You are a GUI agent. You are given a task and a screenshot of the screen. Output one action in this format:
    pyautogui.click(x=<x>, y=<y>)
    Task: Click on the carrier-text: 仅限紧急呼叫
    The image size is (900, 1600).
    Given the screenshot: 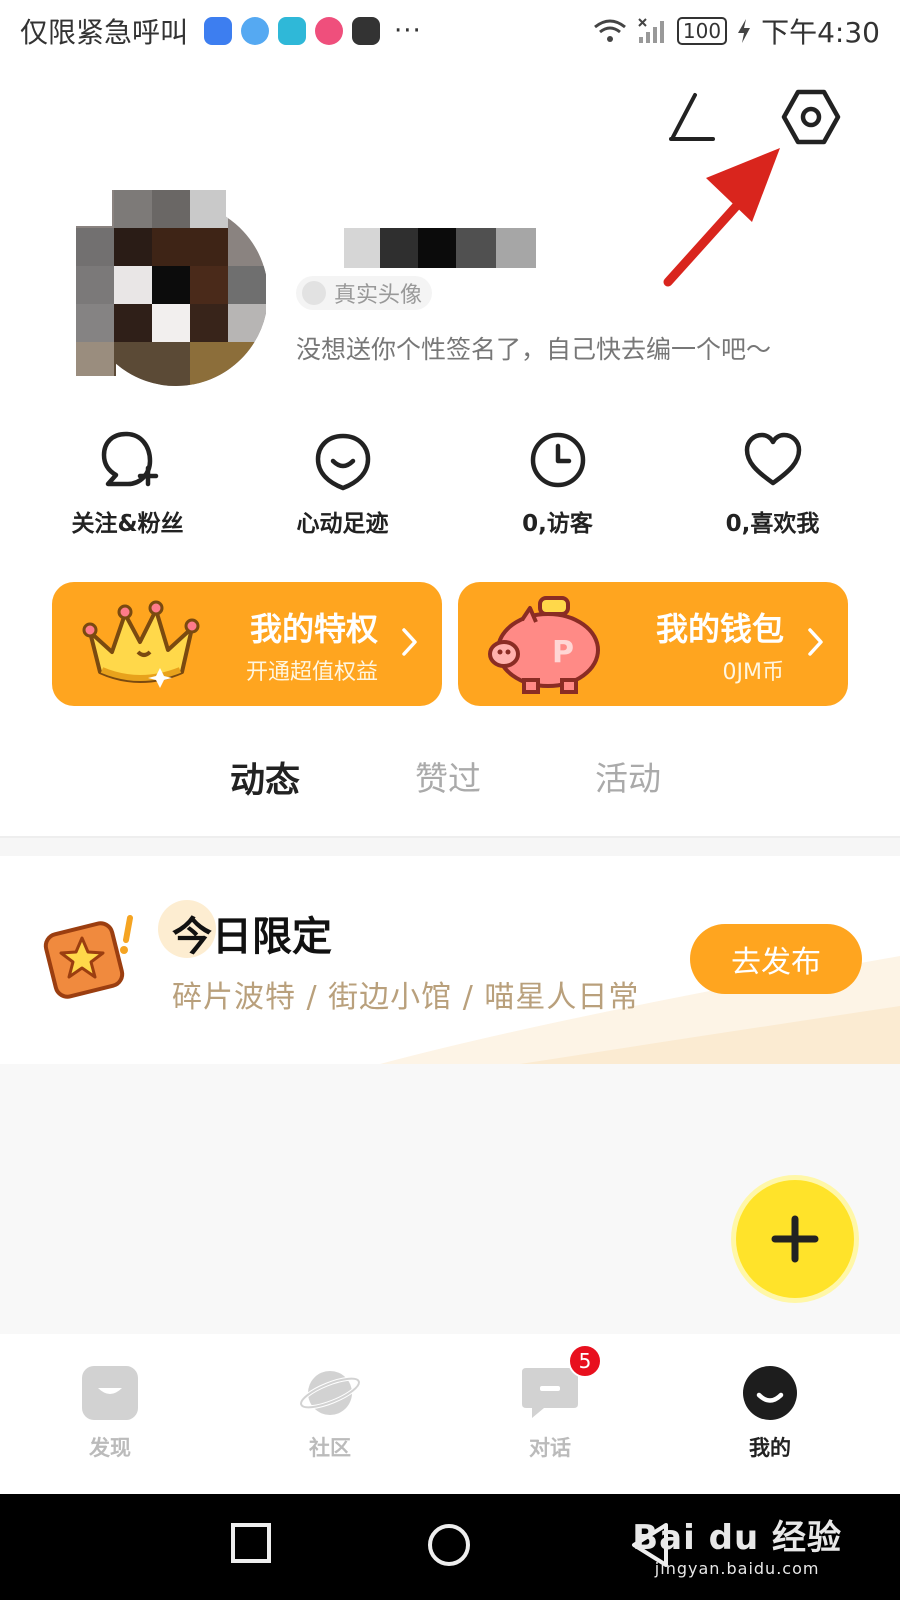 What is the action you would take?
    pyautogui.click(x=104, y=32)
    